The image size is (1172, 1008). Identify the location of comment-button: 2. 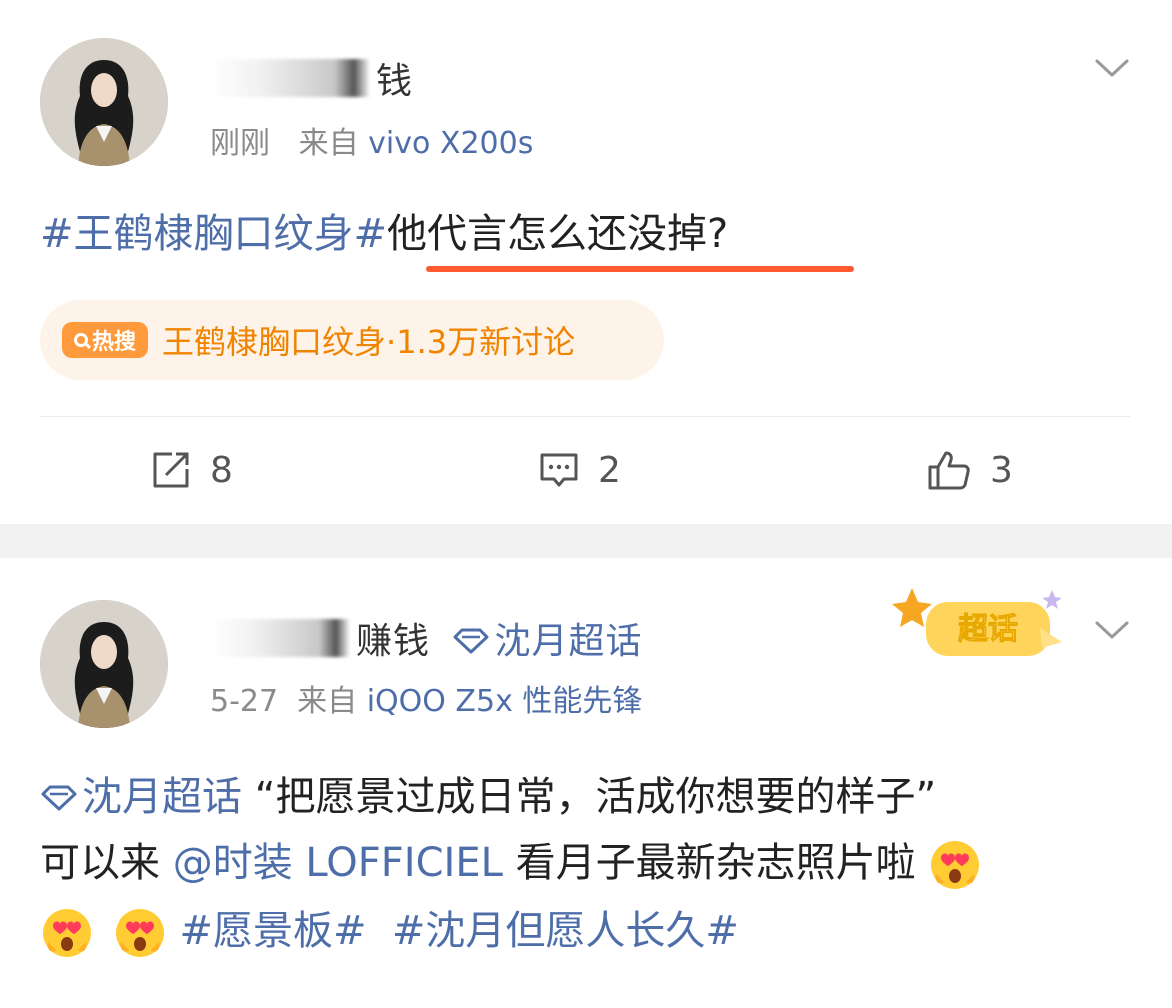
(579, 470).